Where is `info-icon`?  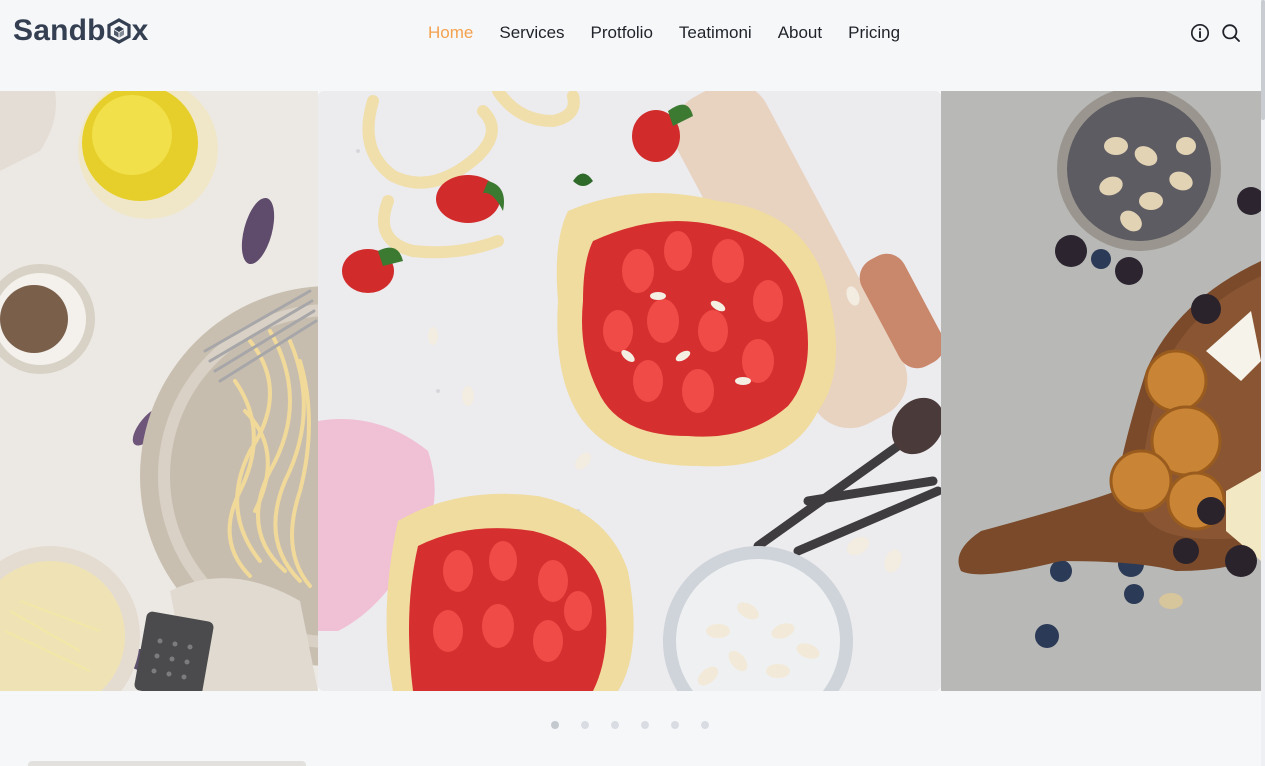
info-icon is located at coordinates (1200, 33).